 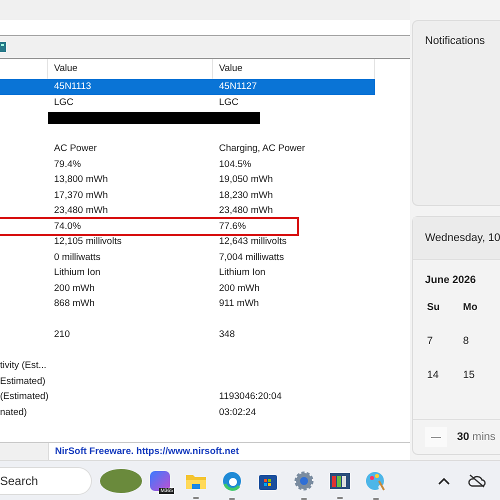 What do you see at coordinates (250, 396) in the screenshot?
I see `table-cell: 1193046:20:04` at bounding box center [250, 396].